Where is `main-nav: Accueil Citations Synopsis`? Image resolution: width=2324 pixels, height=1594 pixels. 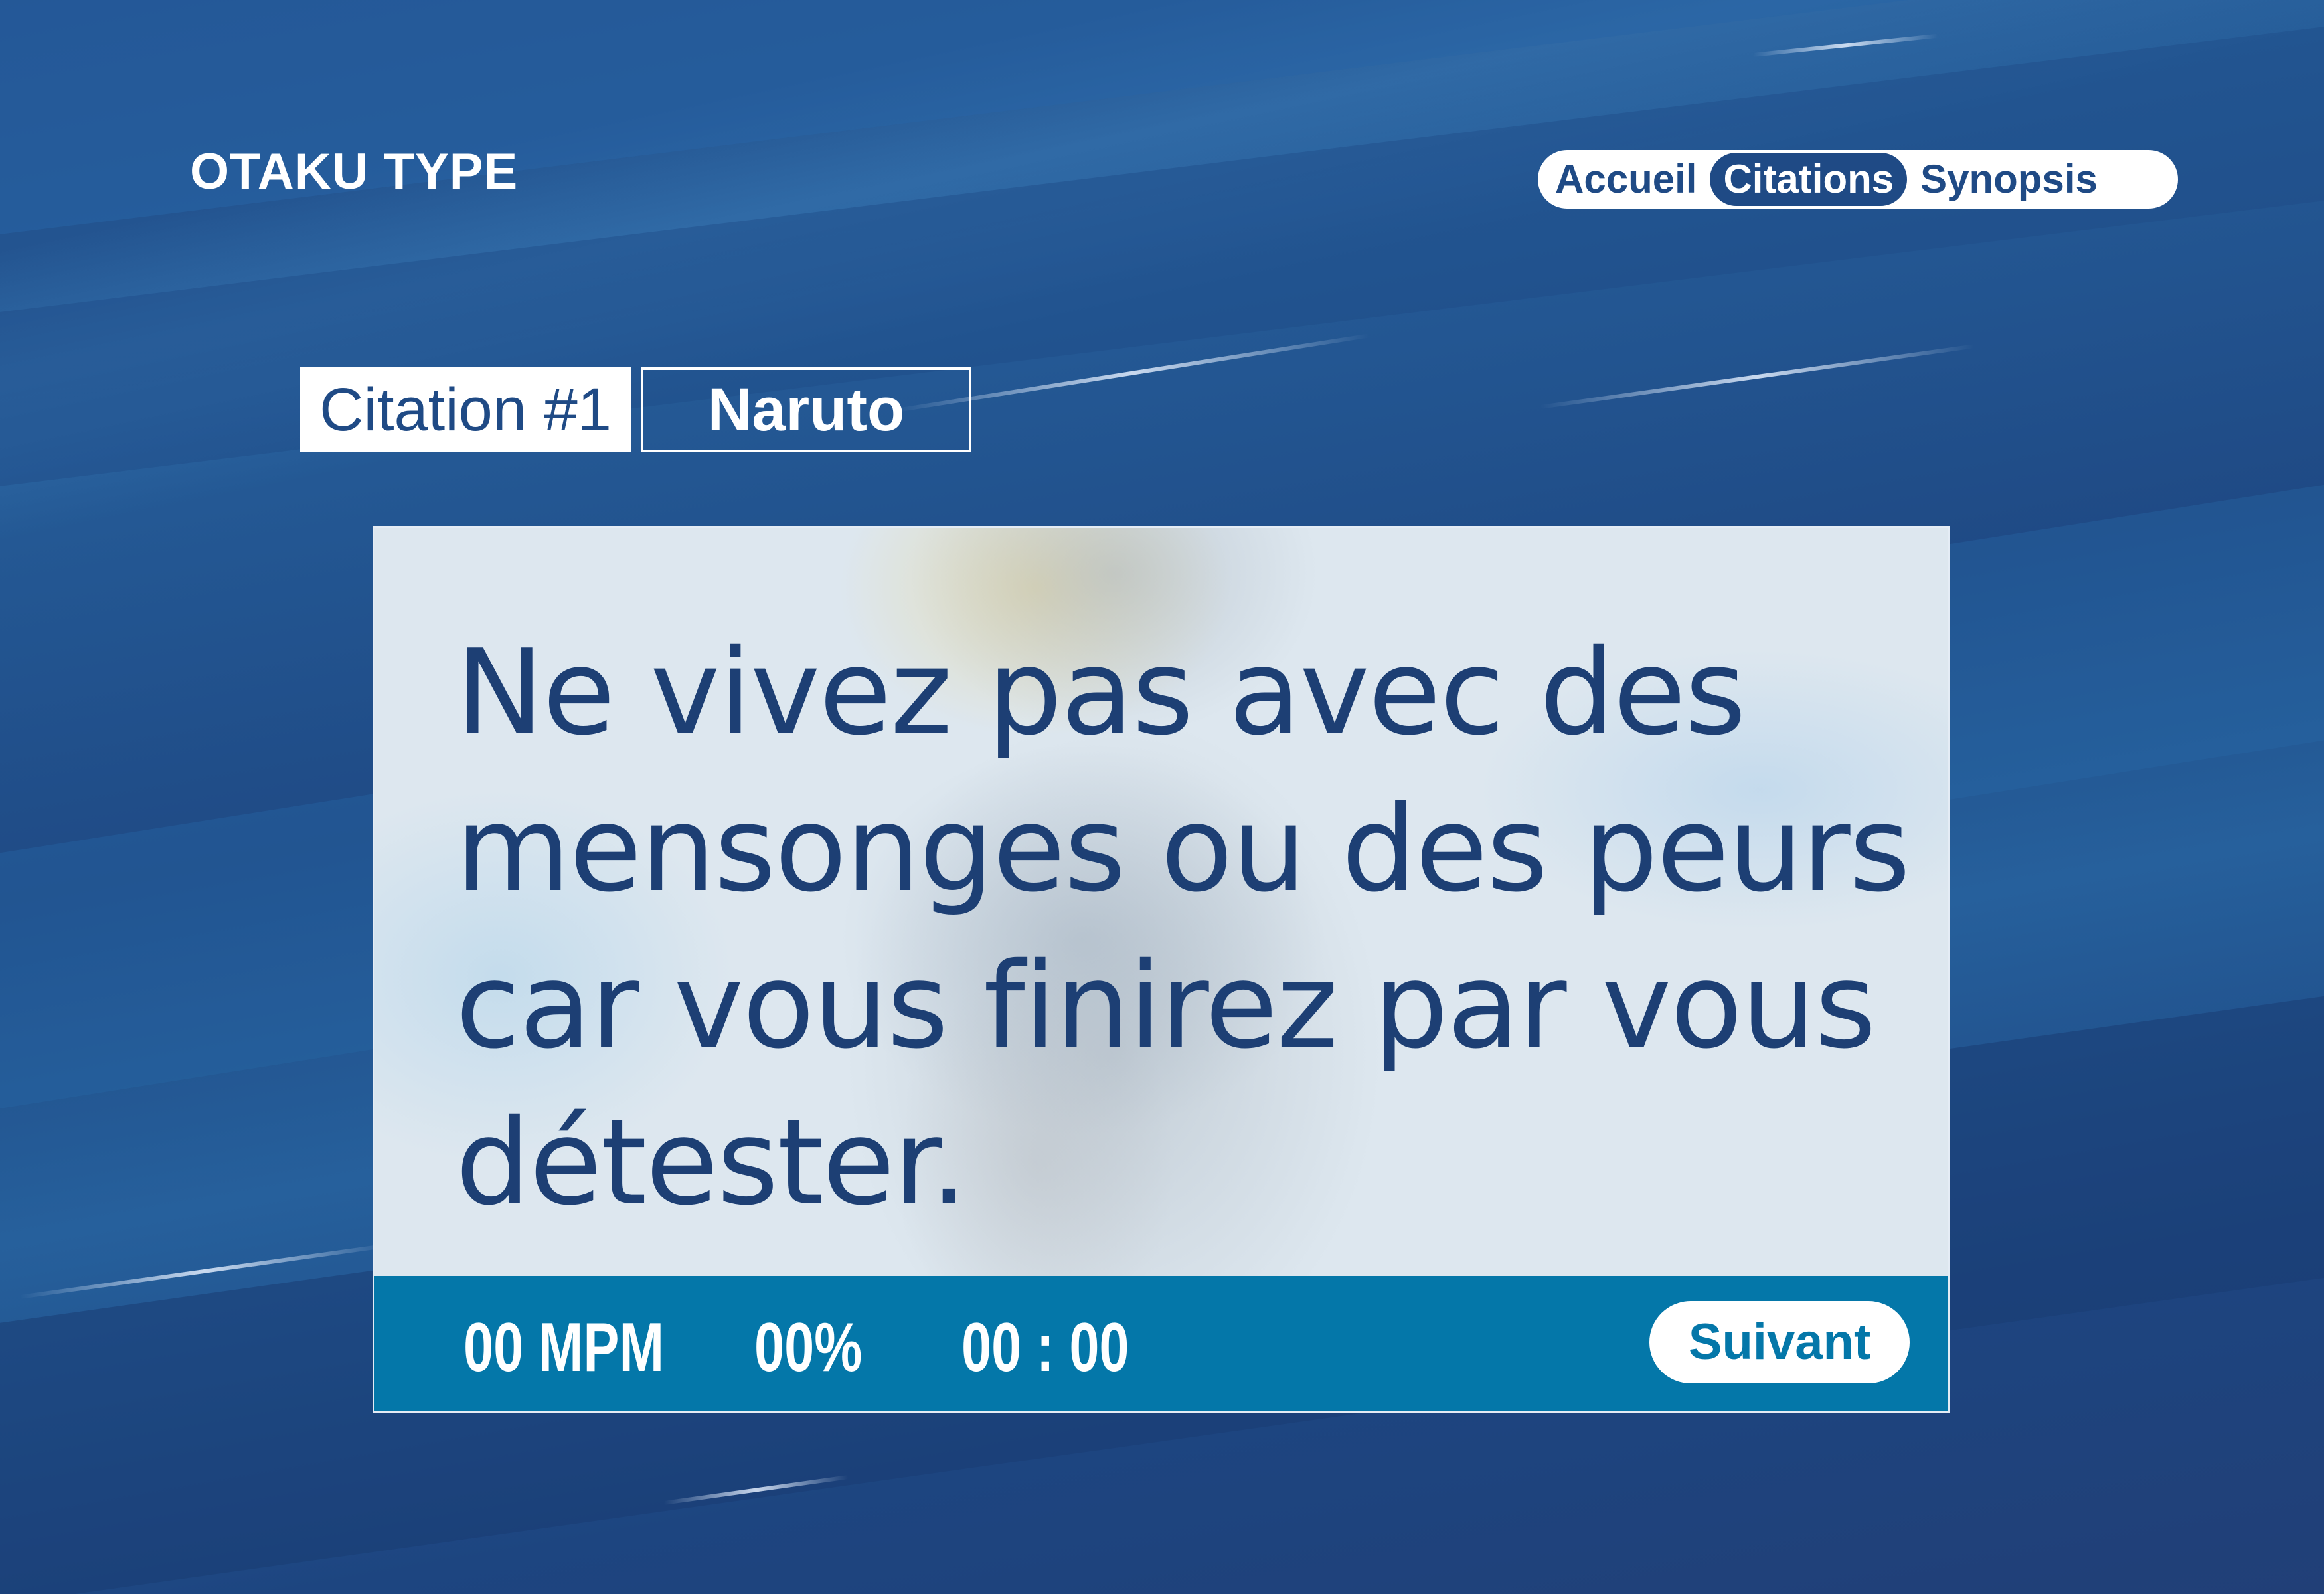 main-nav: Accueil Citations Synopsis is located at coordinates (1858, 179).